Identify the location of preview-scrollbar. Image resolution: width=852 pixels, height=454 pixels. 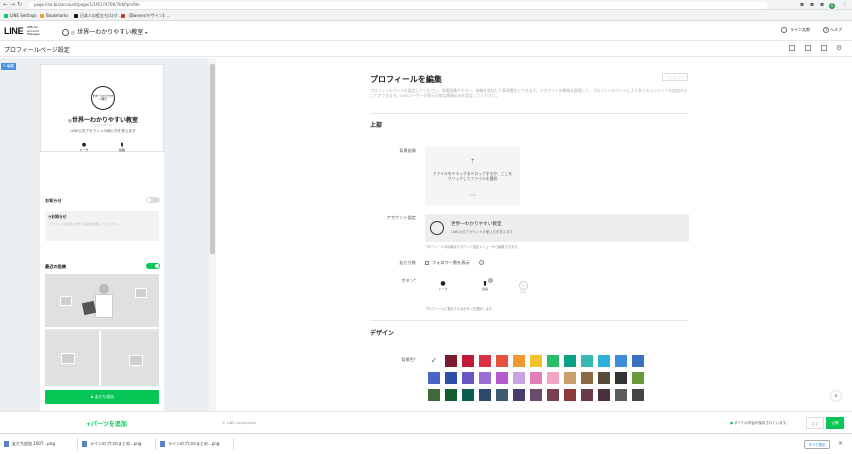
(212, 234).